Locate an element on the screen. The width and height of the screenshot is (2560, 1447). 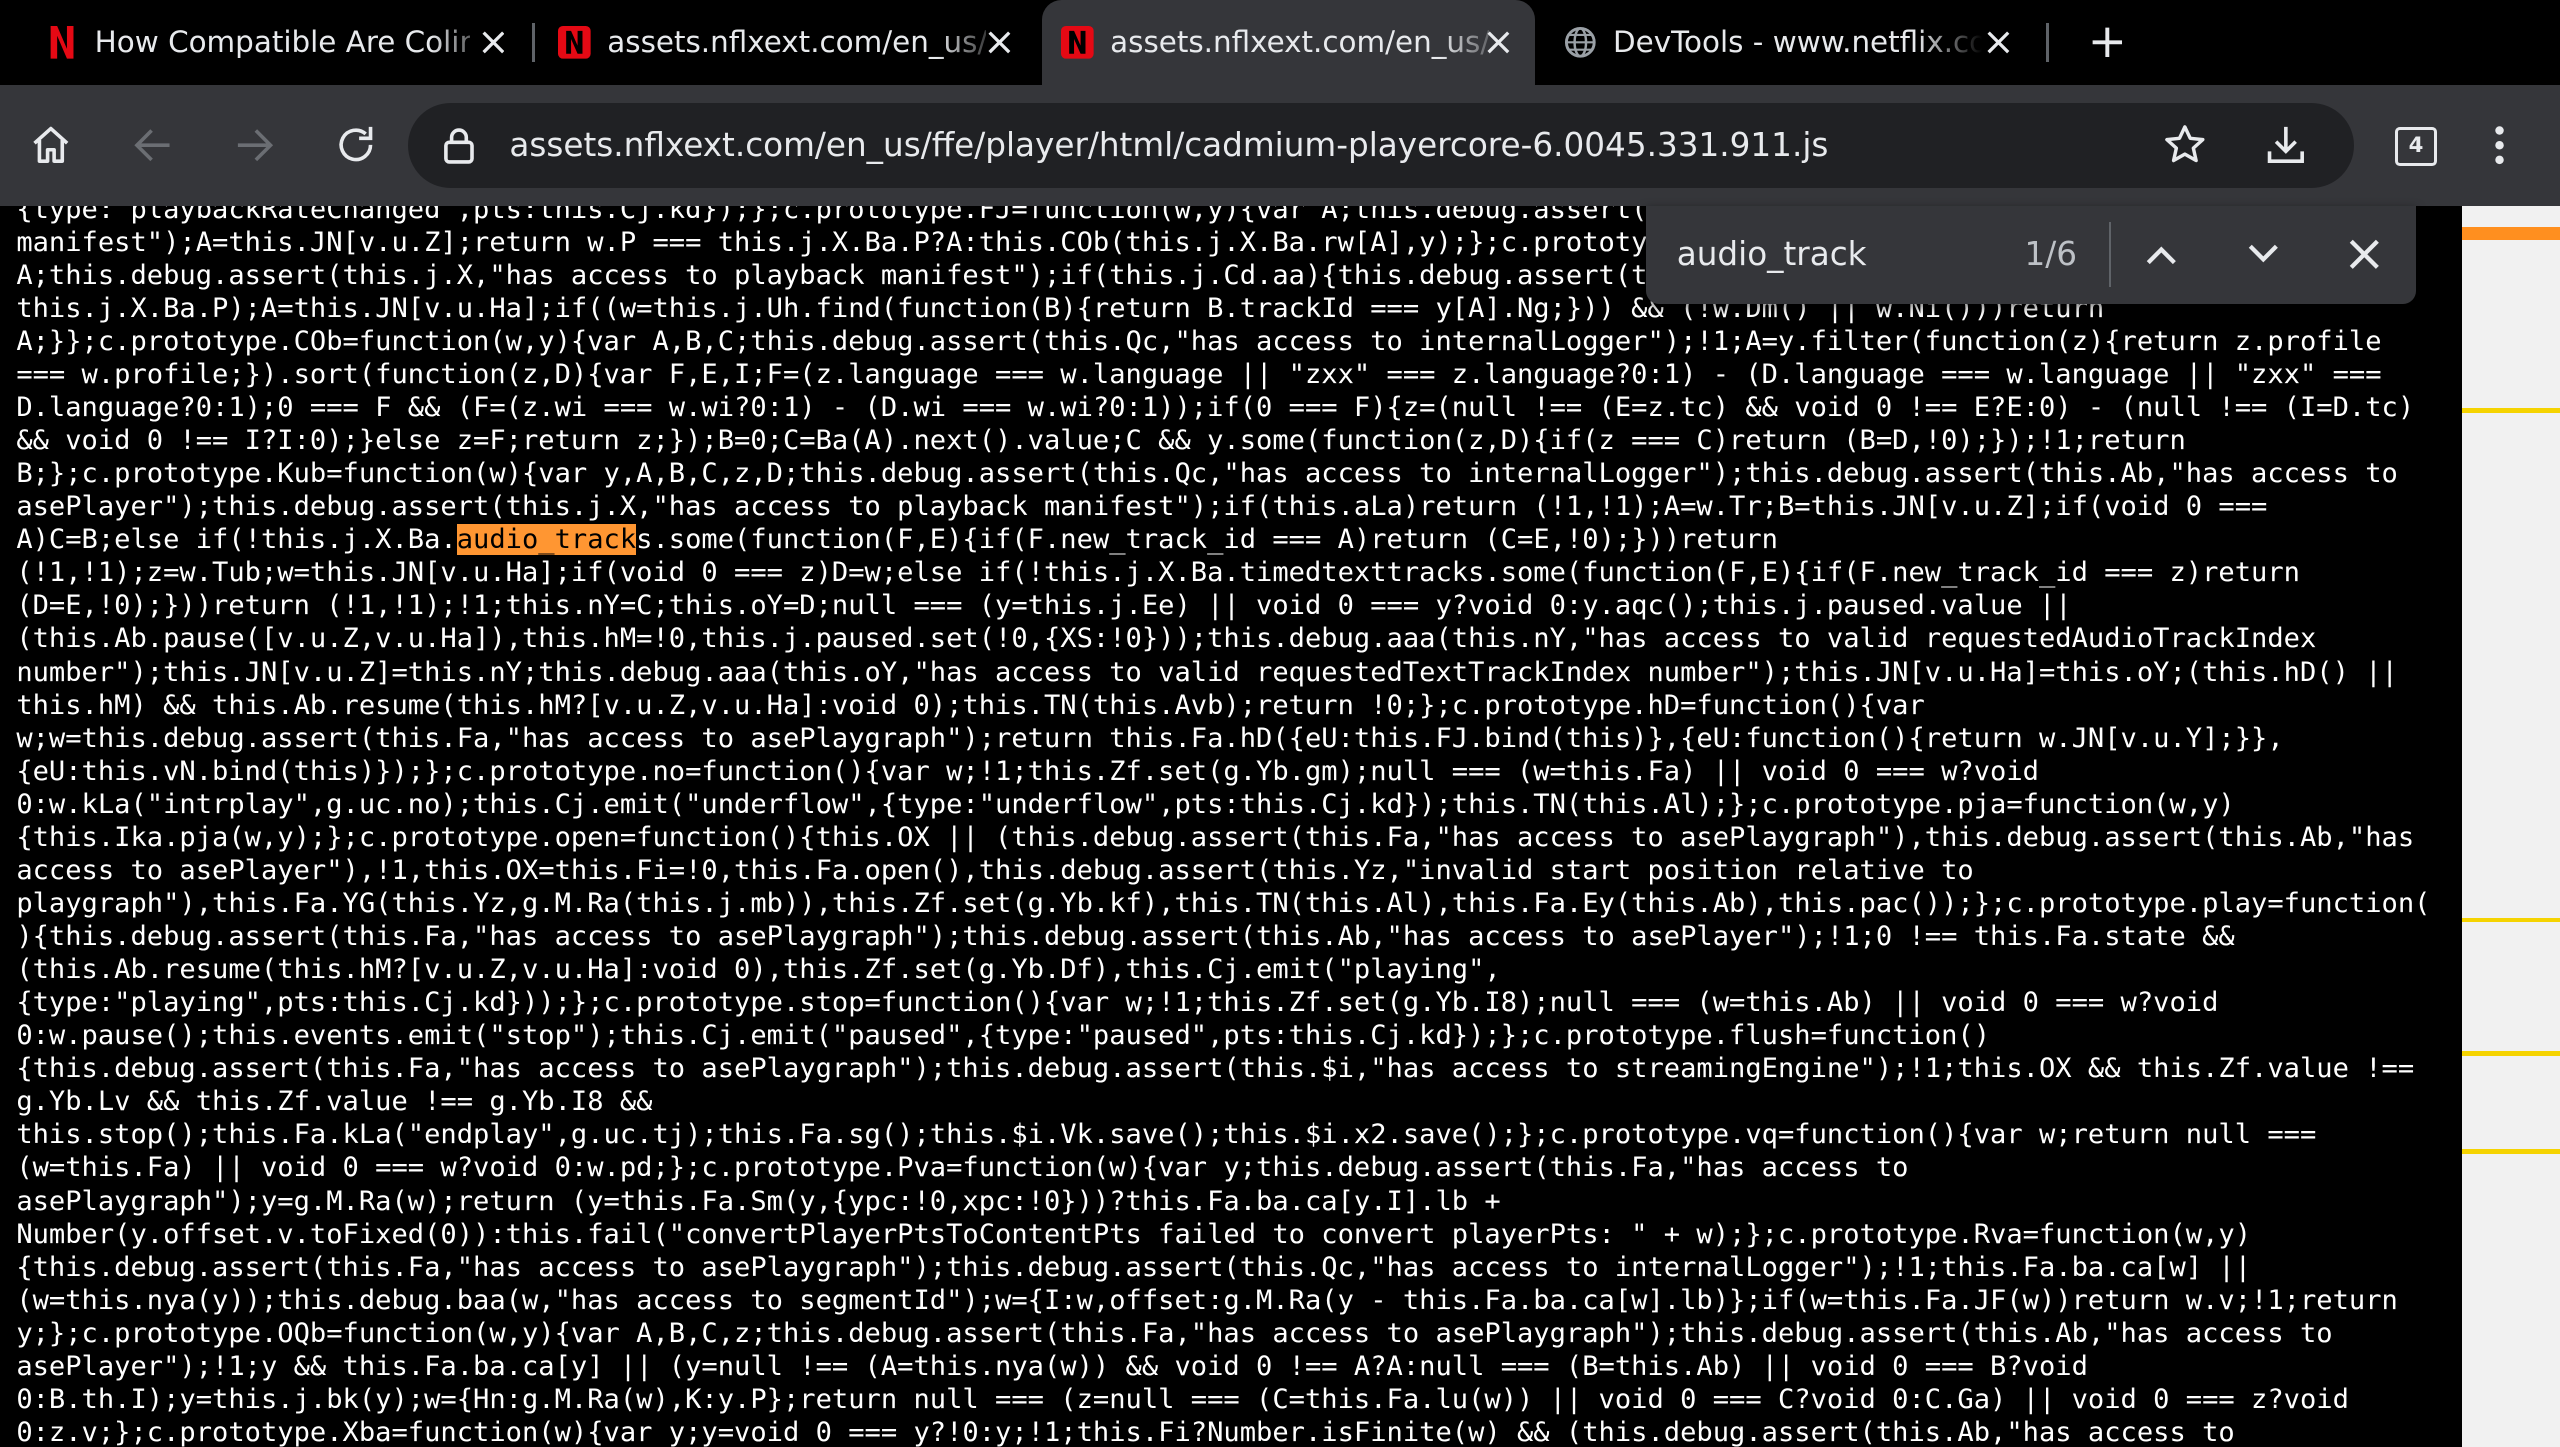
back-button is located at coordinates (154, 145).